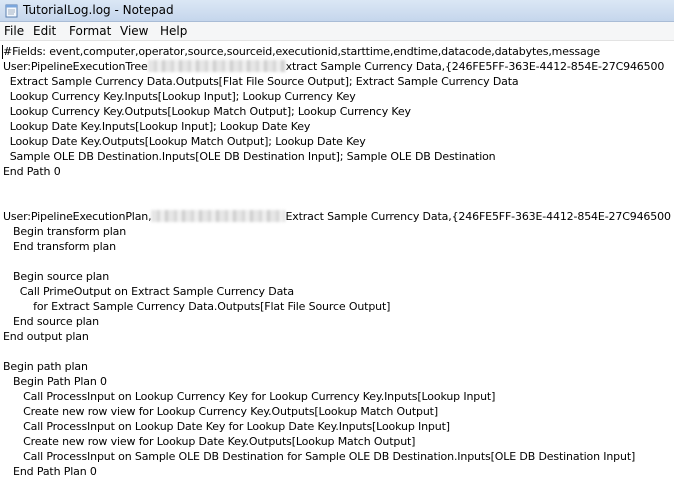  Describe the element at coordinates (44, 31) in the screenshot. I see `menu-edit: Edit` at that location.